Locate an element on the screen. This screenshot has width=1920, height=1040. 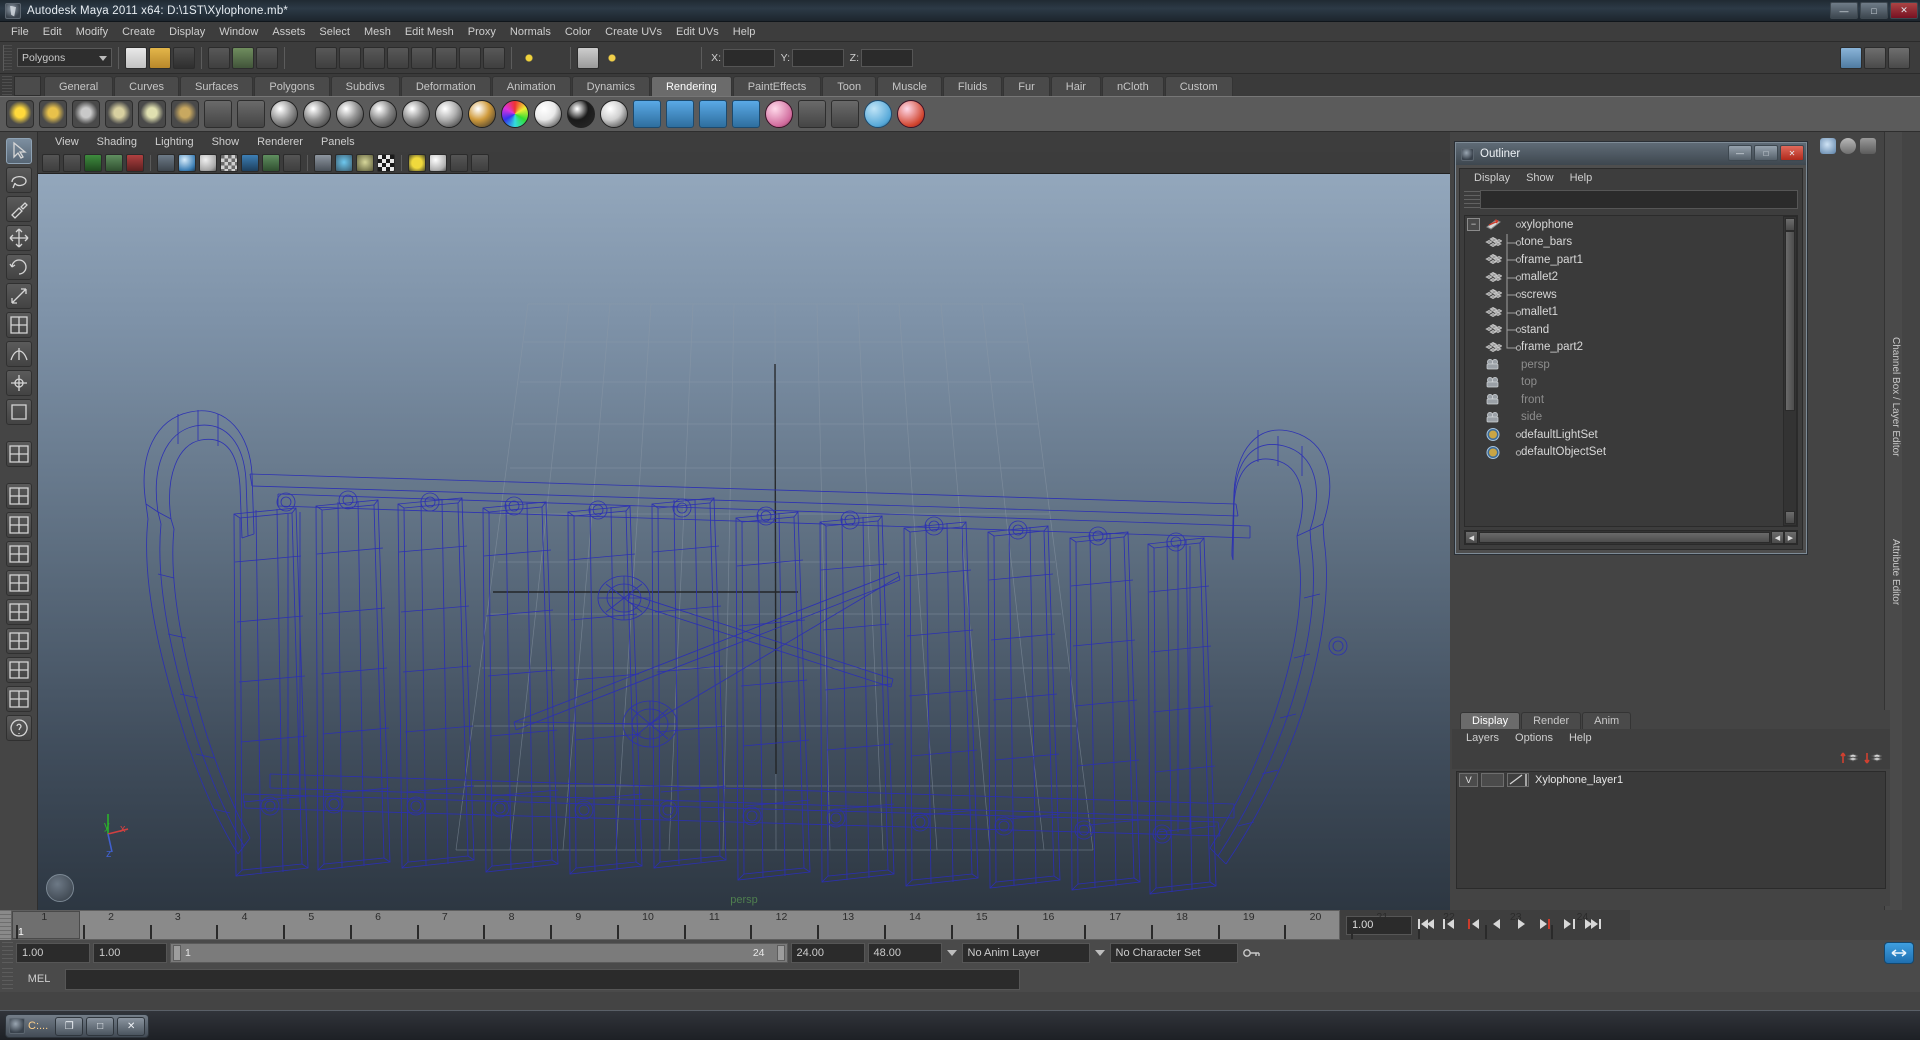
shelf-tab-muscle: Muscle is located at coordinates (909, 86).